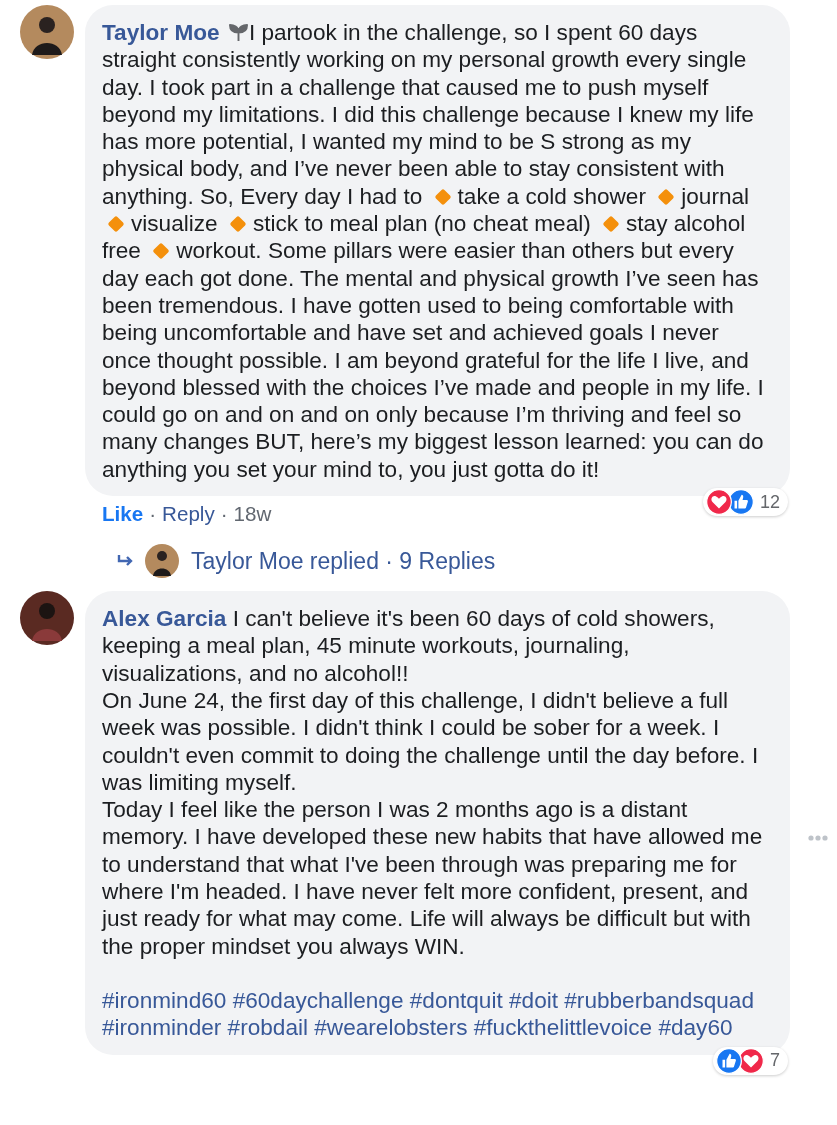  I want to click on reaction-summary: 7, so click(750, 1060).